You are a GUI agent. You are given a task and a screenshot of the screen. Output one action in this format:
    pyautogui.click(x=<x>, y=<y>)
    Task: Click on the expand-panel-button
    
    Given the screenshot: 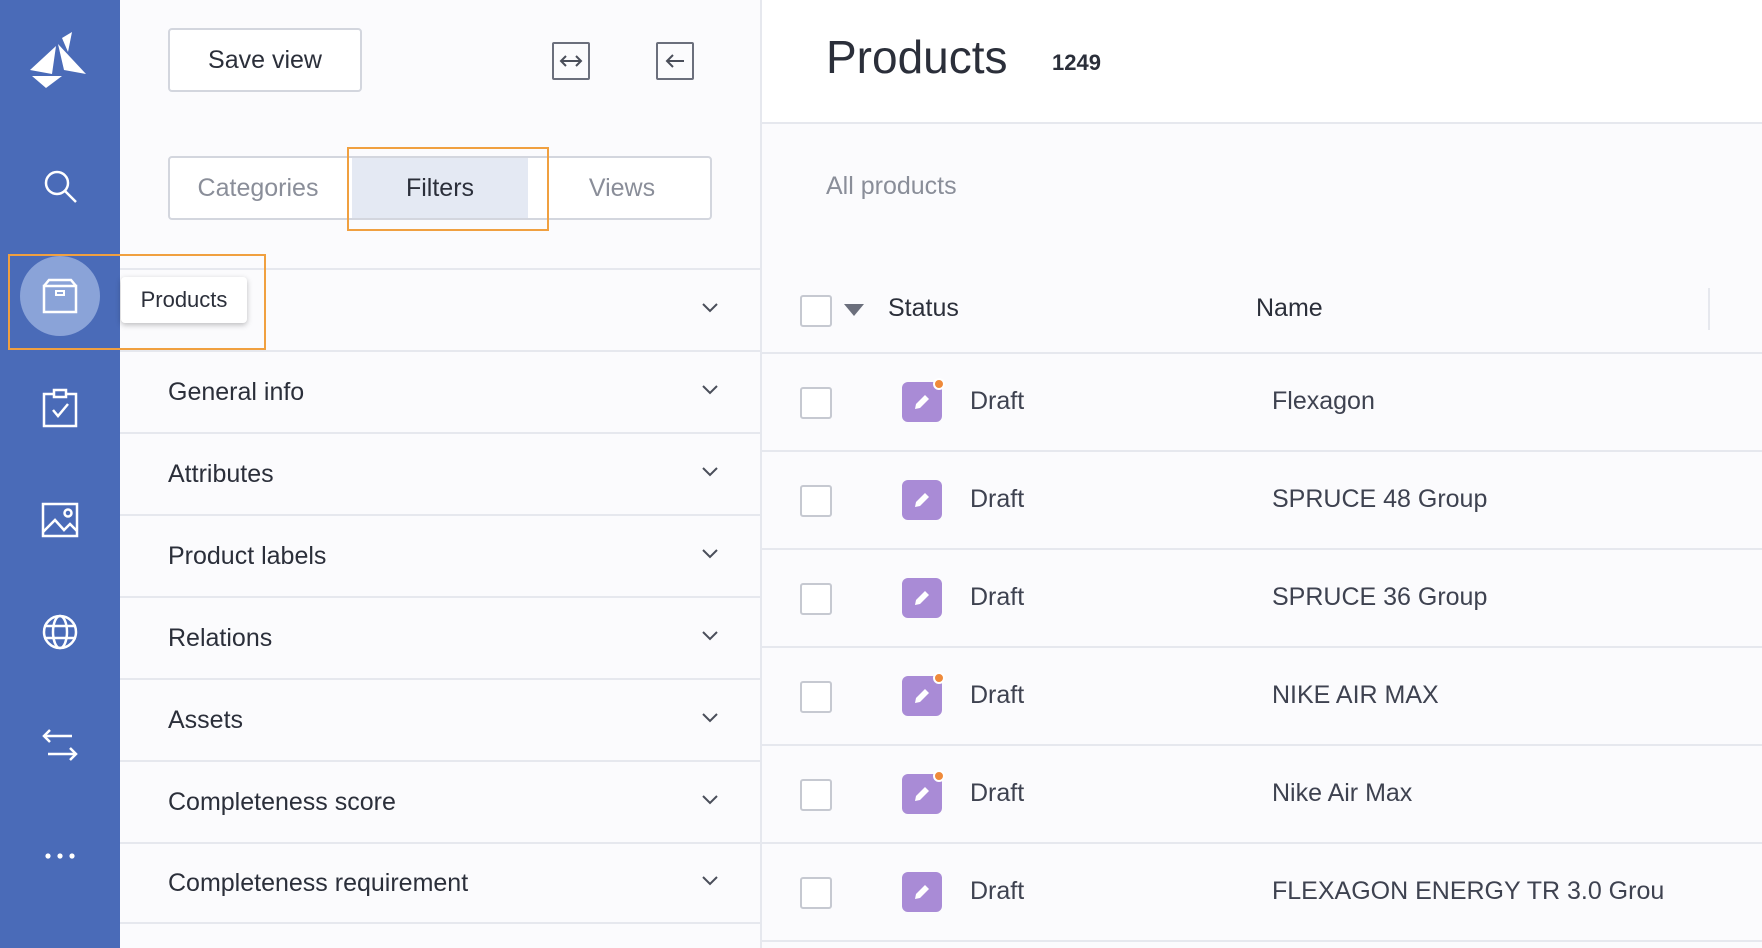 What is the action you would take?
    pyautogui.click(x=571, y=61)
    